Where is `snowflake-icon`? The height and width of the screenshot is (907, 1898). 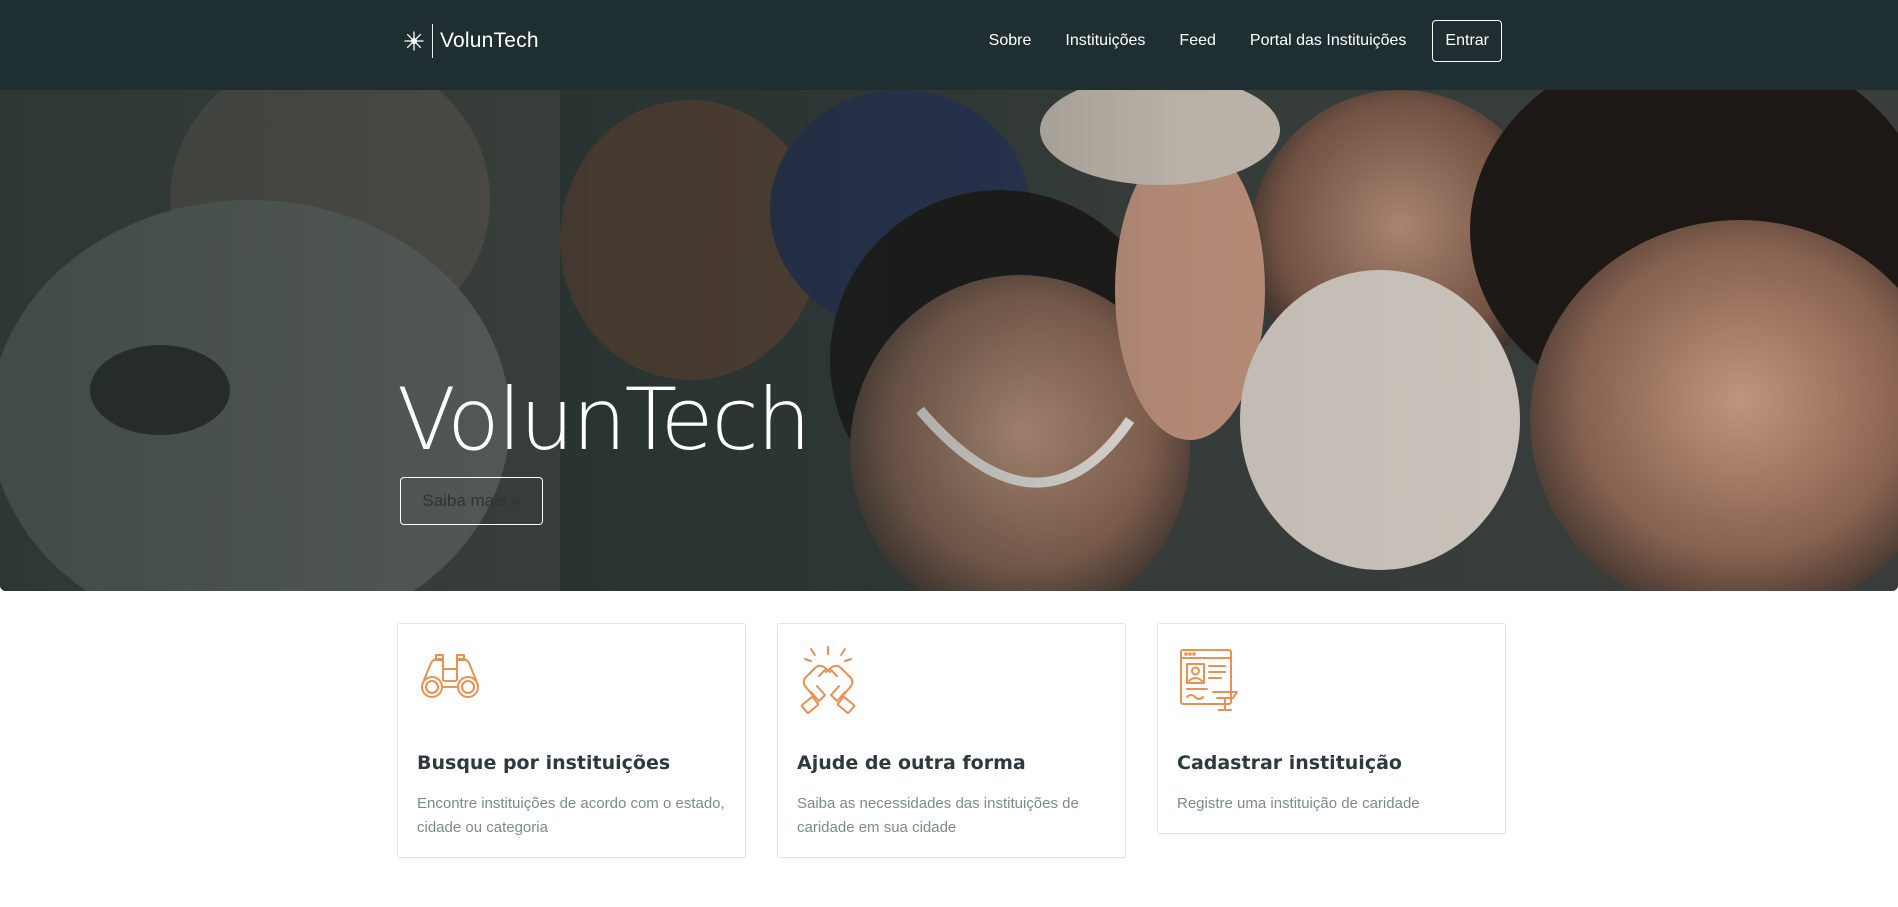
snowflake-icon is located at coordinates (414, 41).